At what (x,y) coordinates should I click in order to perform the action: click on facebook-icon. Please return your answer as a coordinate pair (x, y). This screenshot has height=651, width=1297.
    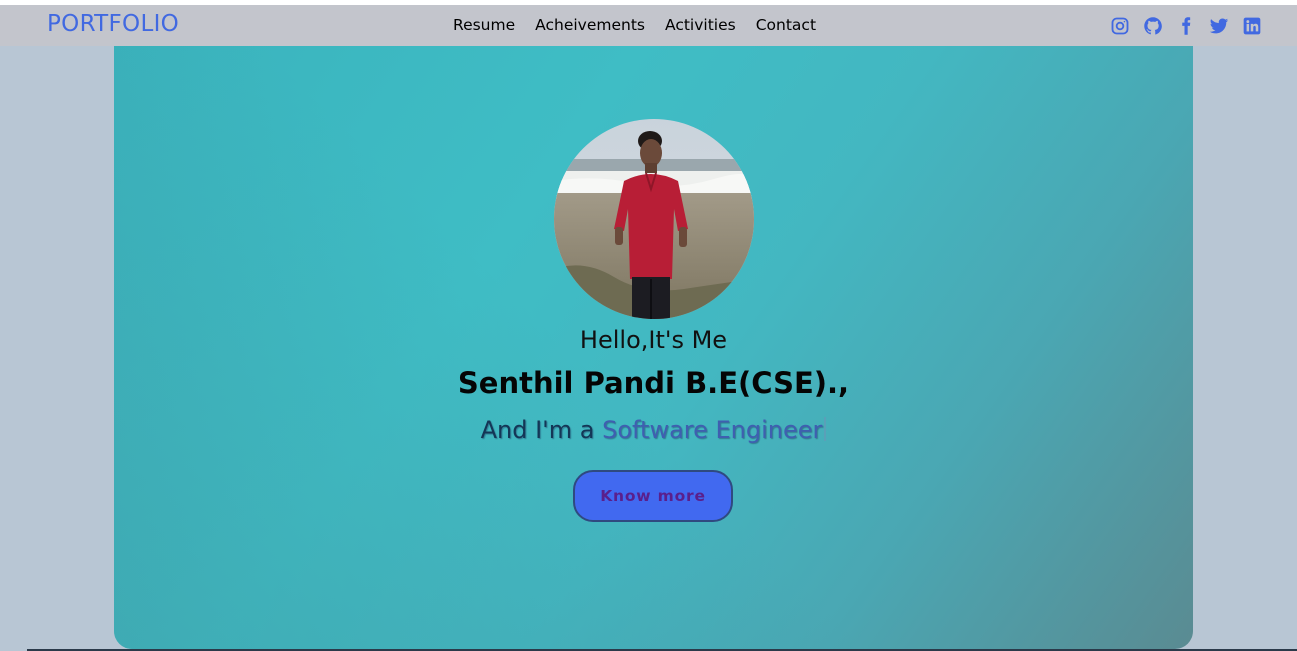
    Looking at the image, I should click on (1186, 26).